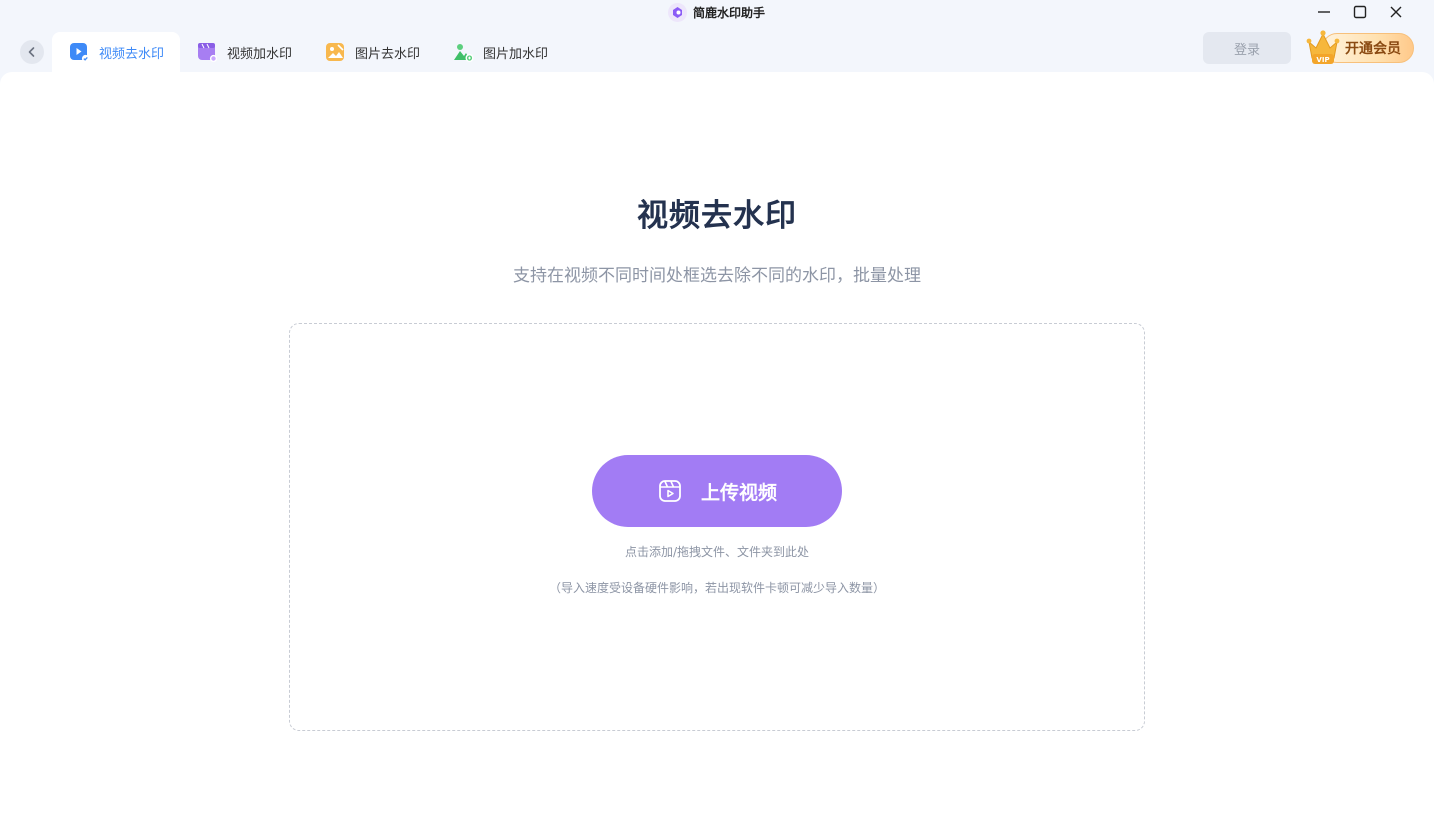 The height and width of the screenshot is (822, 1434). Describe the element at coordinates (464, 52) in the screenshot. I see `image-add-watermark-icon` at that location.